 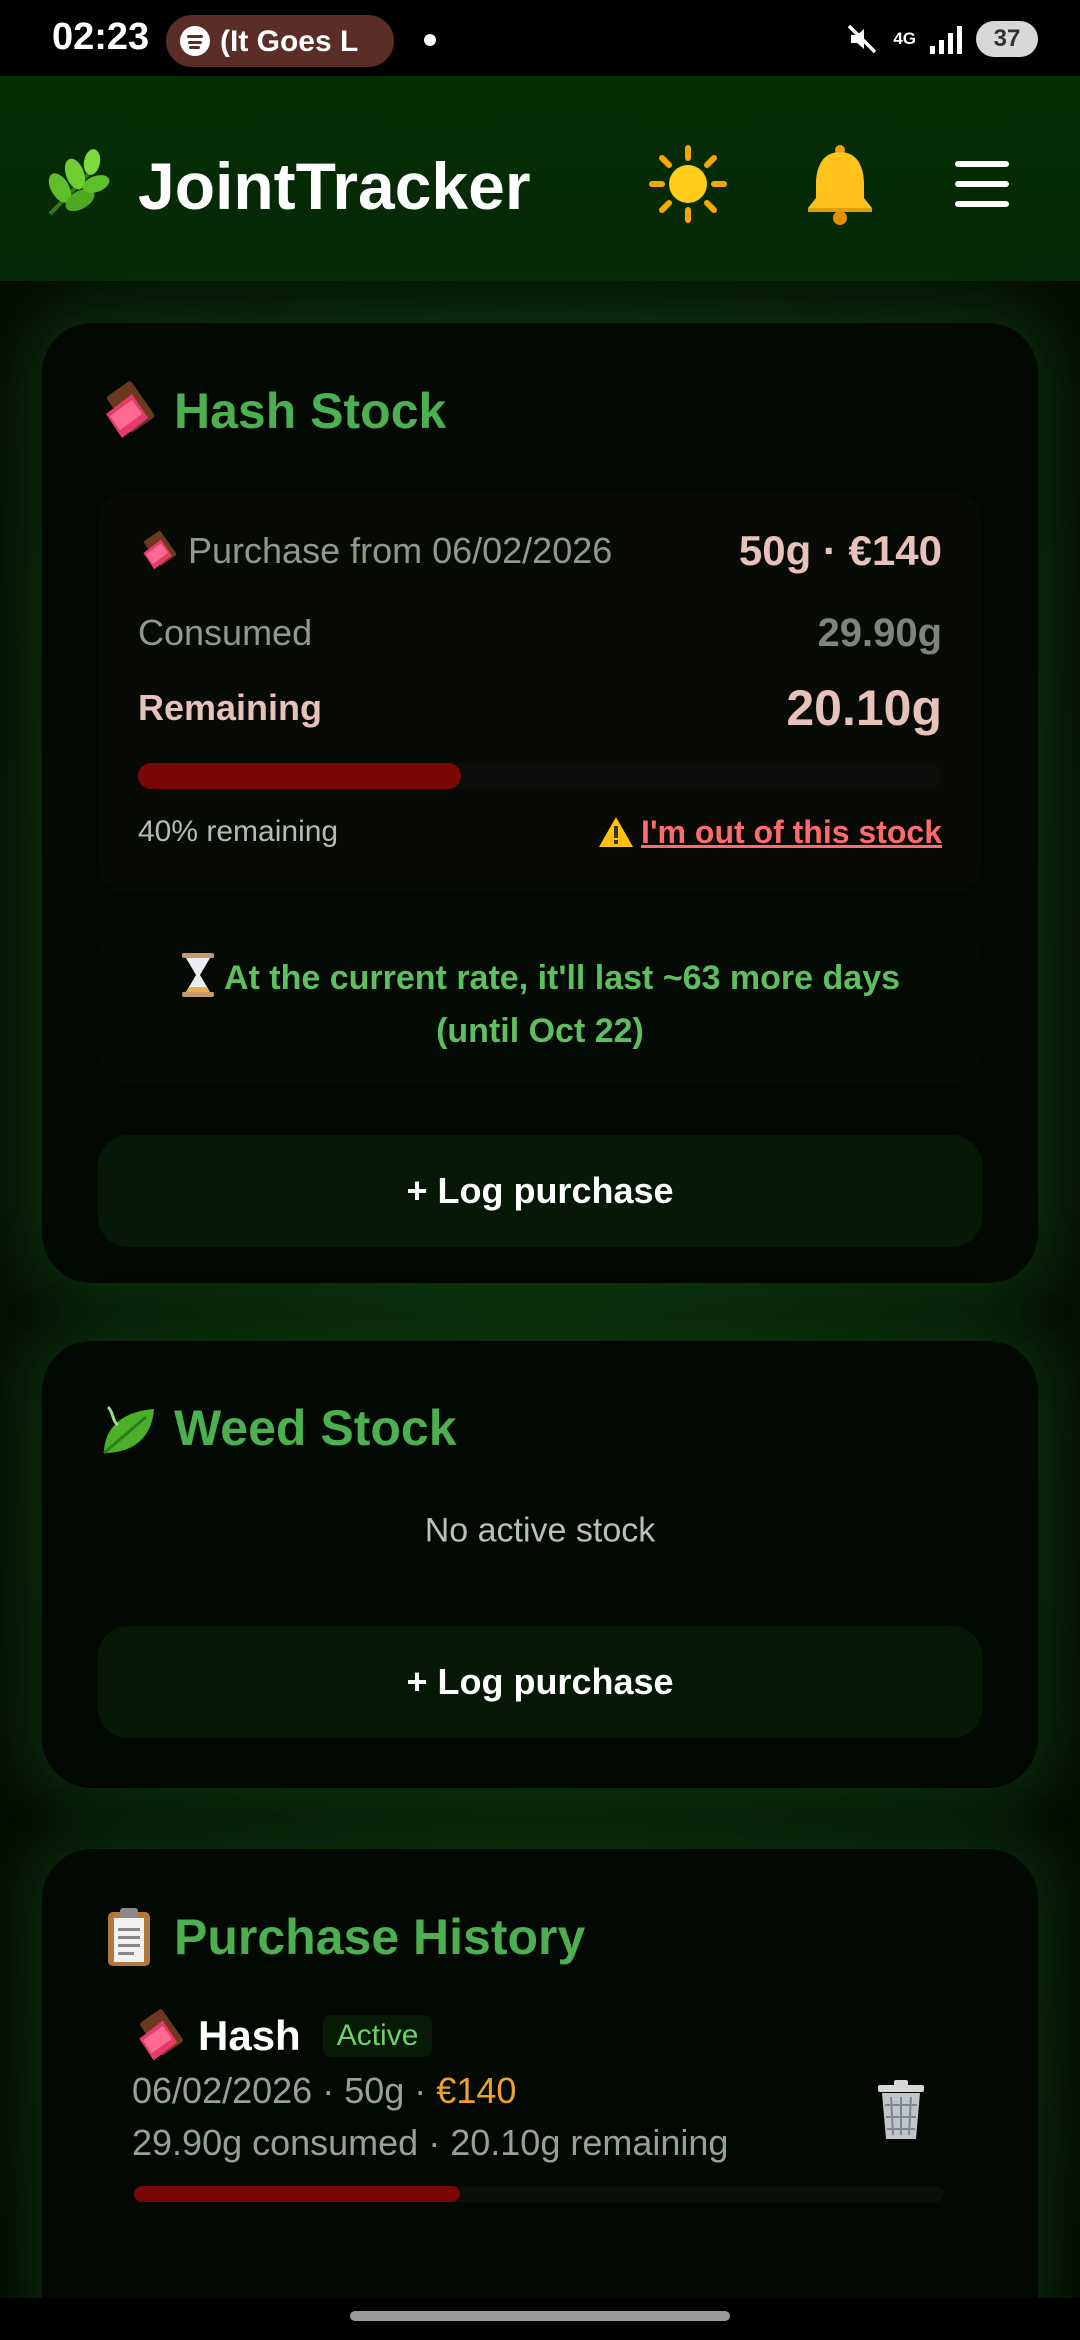 What do you see at coordinates (540, 708) in the screenshot?
I see `remaining-row: Remaining 20.10g` at bounding box center [540, 708].